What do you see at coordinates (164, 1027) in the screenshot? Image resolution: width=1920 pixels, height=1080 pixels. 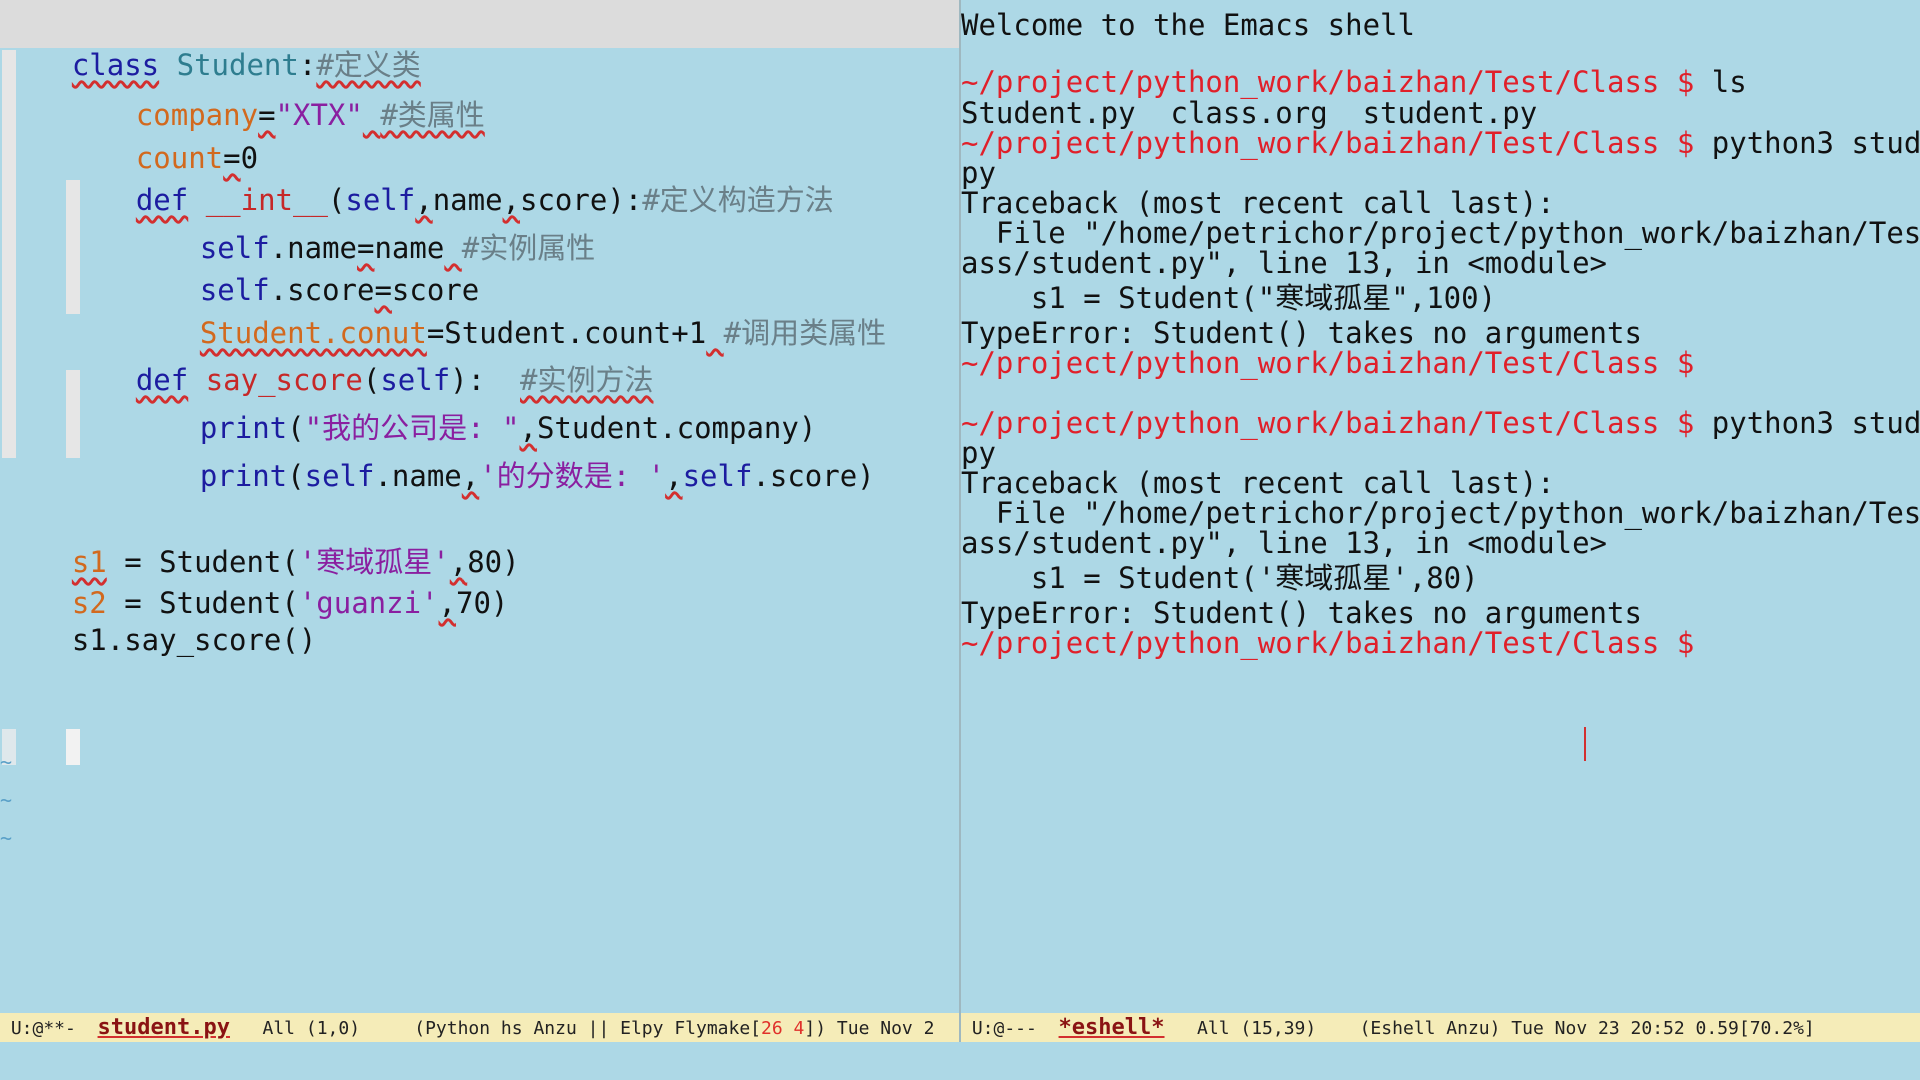 I see `buffer-name: student.py` at bounding box center [164, 1027].